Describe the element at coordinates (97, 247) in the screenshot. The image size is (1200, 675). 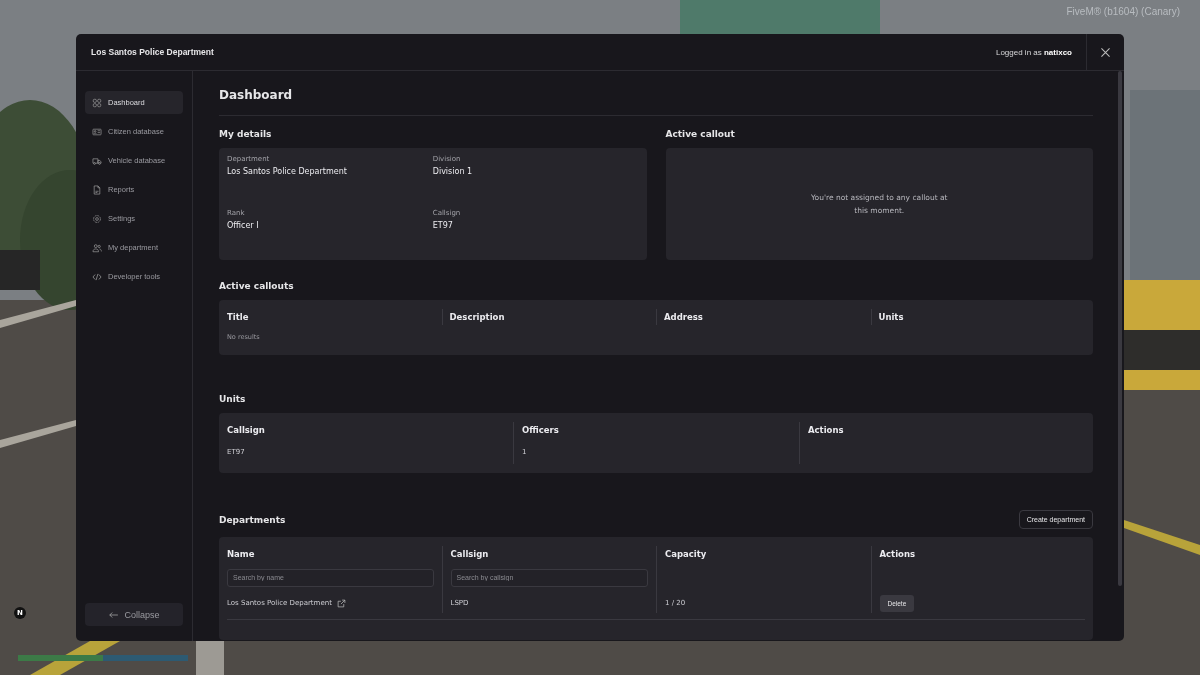
I see `users-icon` at that location.